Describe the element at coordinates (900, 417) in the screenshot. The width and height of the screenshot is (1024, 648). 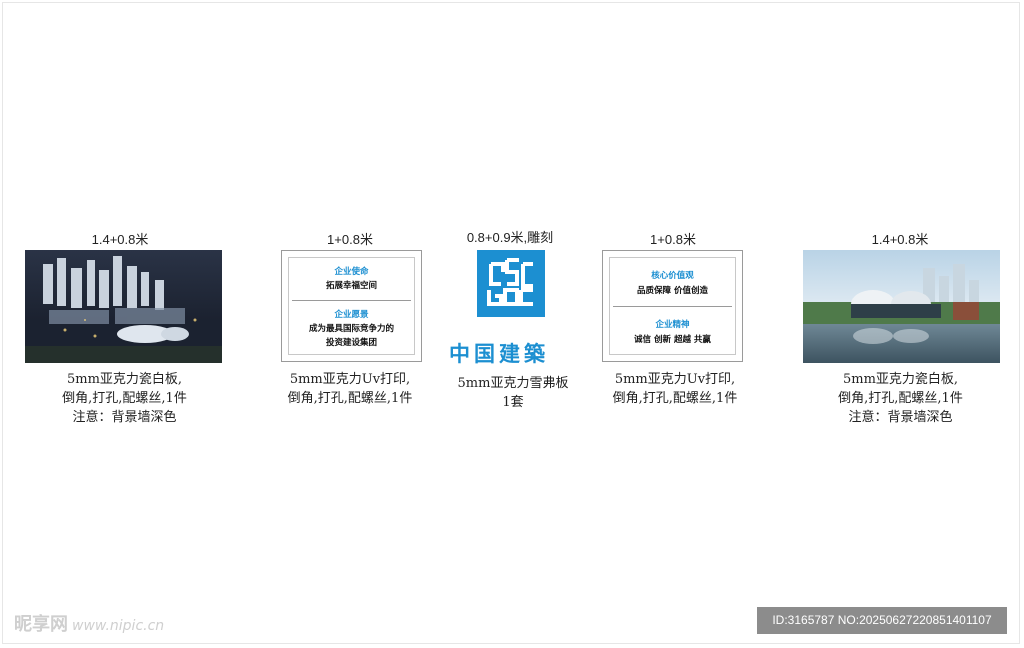
I see `panel-5-desc-line-3: 注意：背景墙深色` at that location.